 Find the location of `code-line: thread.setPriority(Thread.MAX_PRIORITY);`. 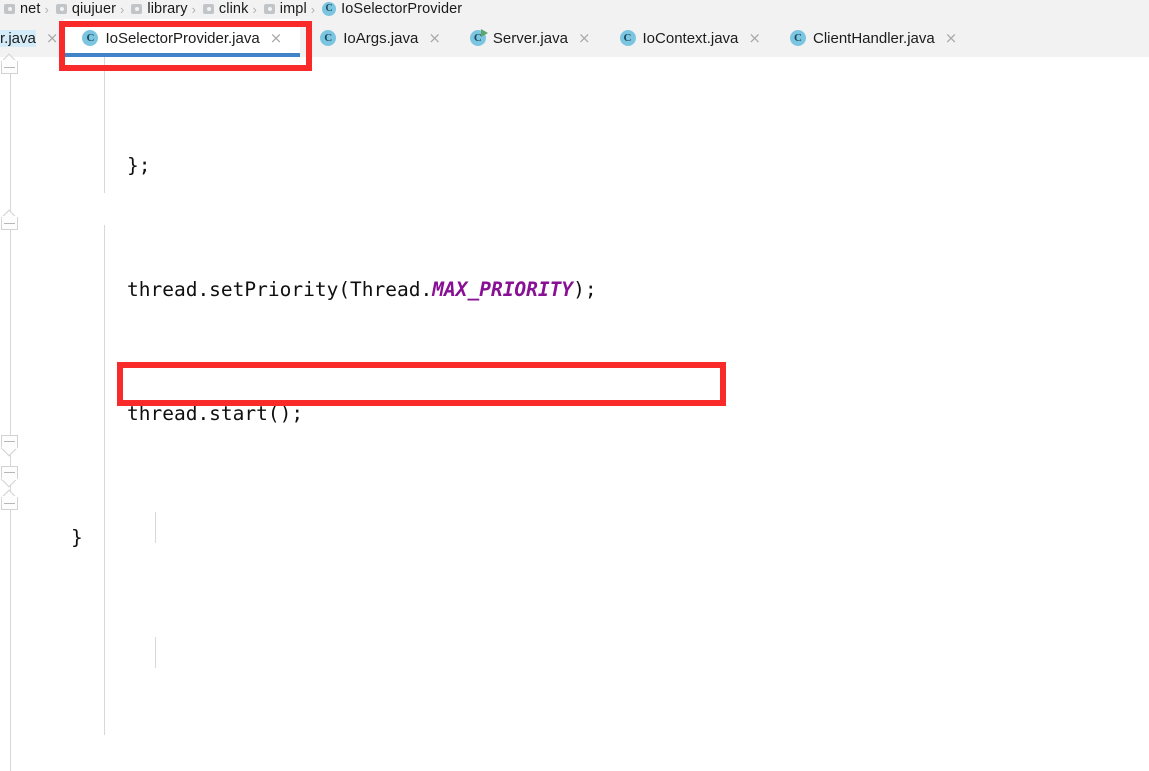

code-line: thread.setPriority(Thread.MAX_PRIORITY); is located at coordinates (505, 289).